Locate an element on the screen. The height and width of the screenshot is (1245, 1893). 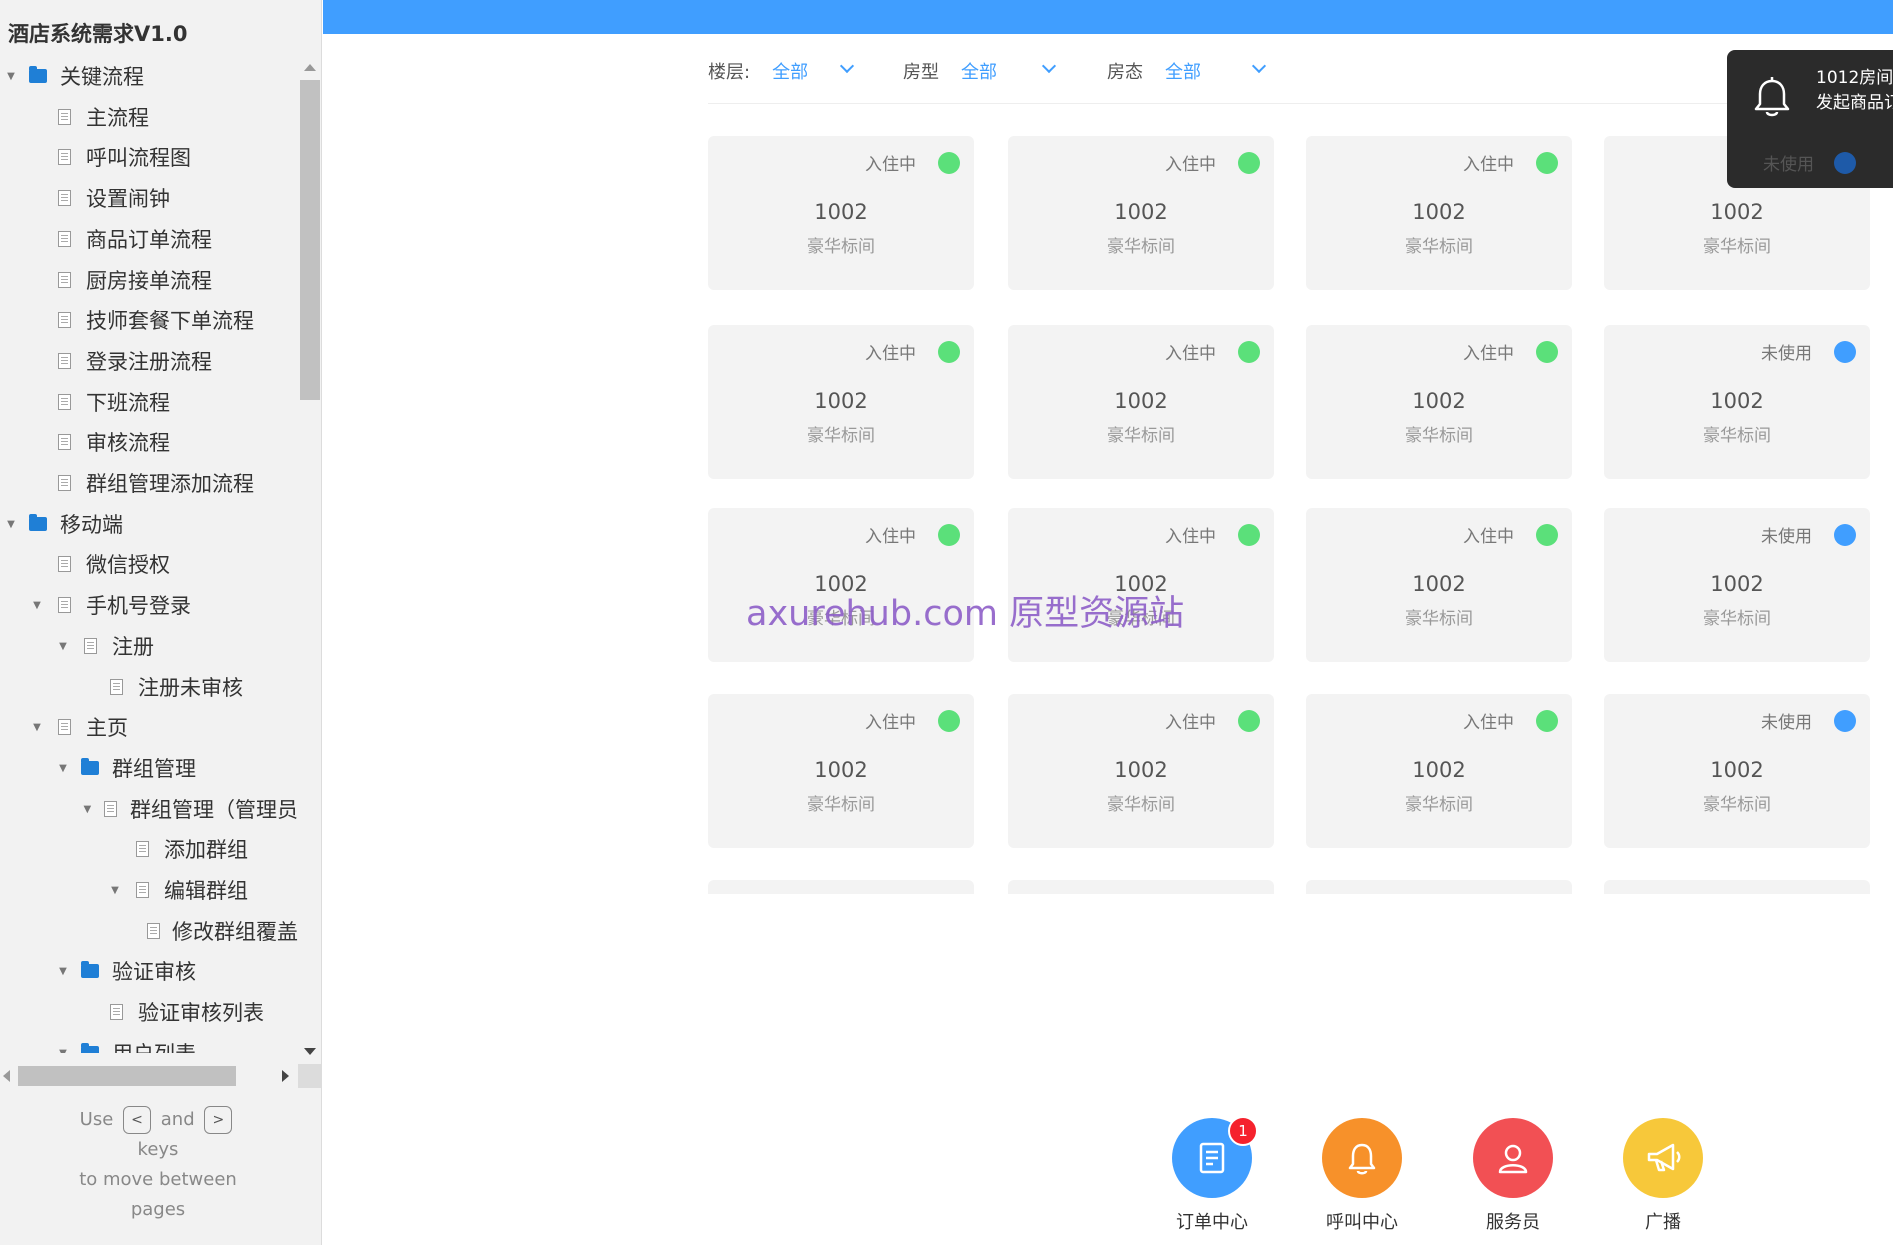
notification-underlying-status: 未使用 is located at coordinates (1788, 165).